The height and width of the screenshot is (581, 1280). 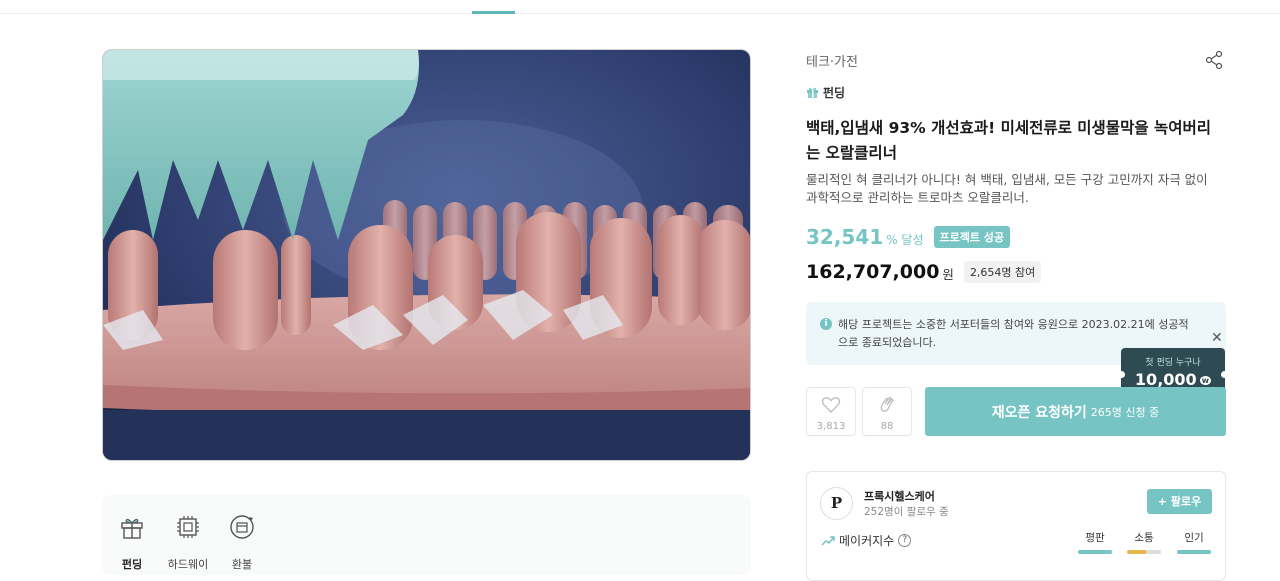 I want to click on coupon-label: 첫 펀딩 누구나, so click(x=1173, y=363).